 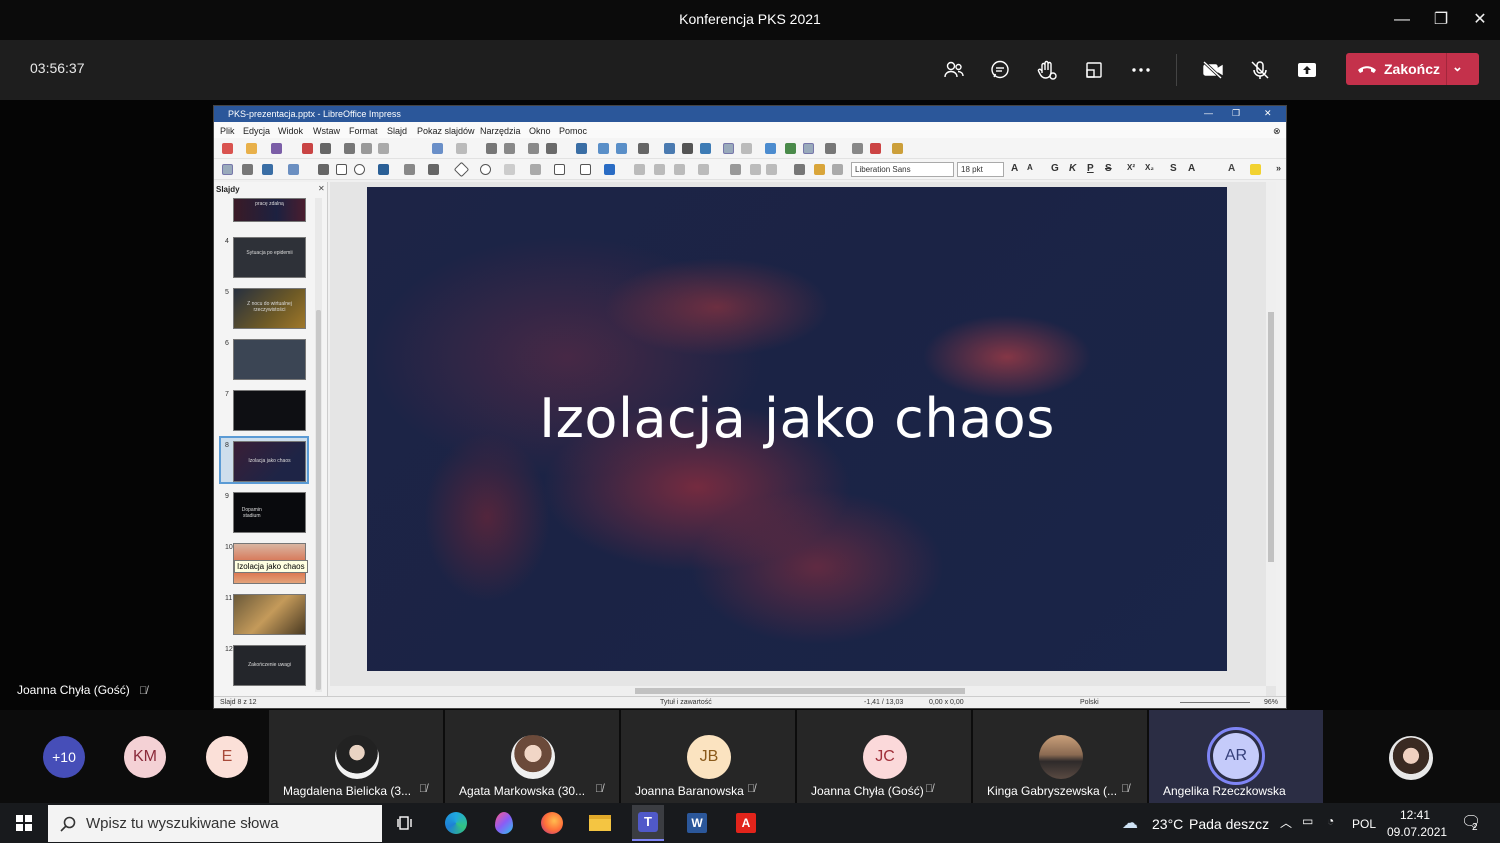 What do you see at coordinates (256, 131) in the screenshot?
I see `menu-edycja: Edycja` at bounding box center [256, 131].